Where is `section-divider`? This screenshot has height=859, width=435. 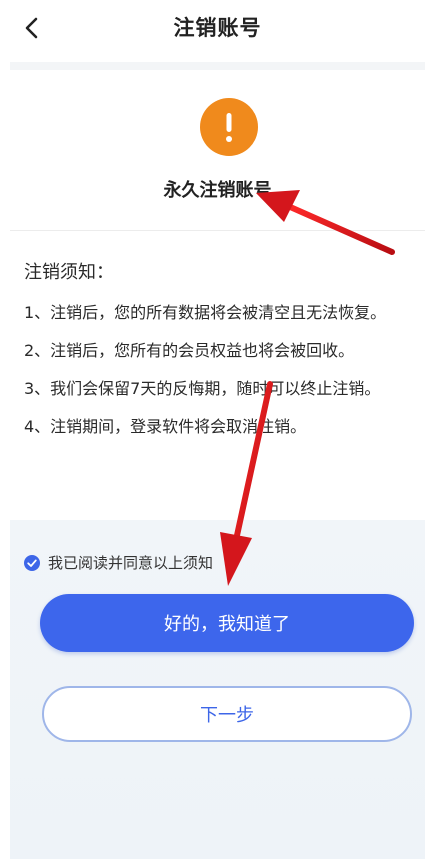
section-divider is located at coordinates (217, 230).